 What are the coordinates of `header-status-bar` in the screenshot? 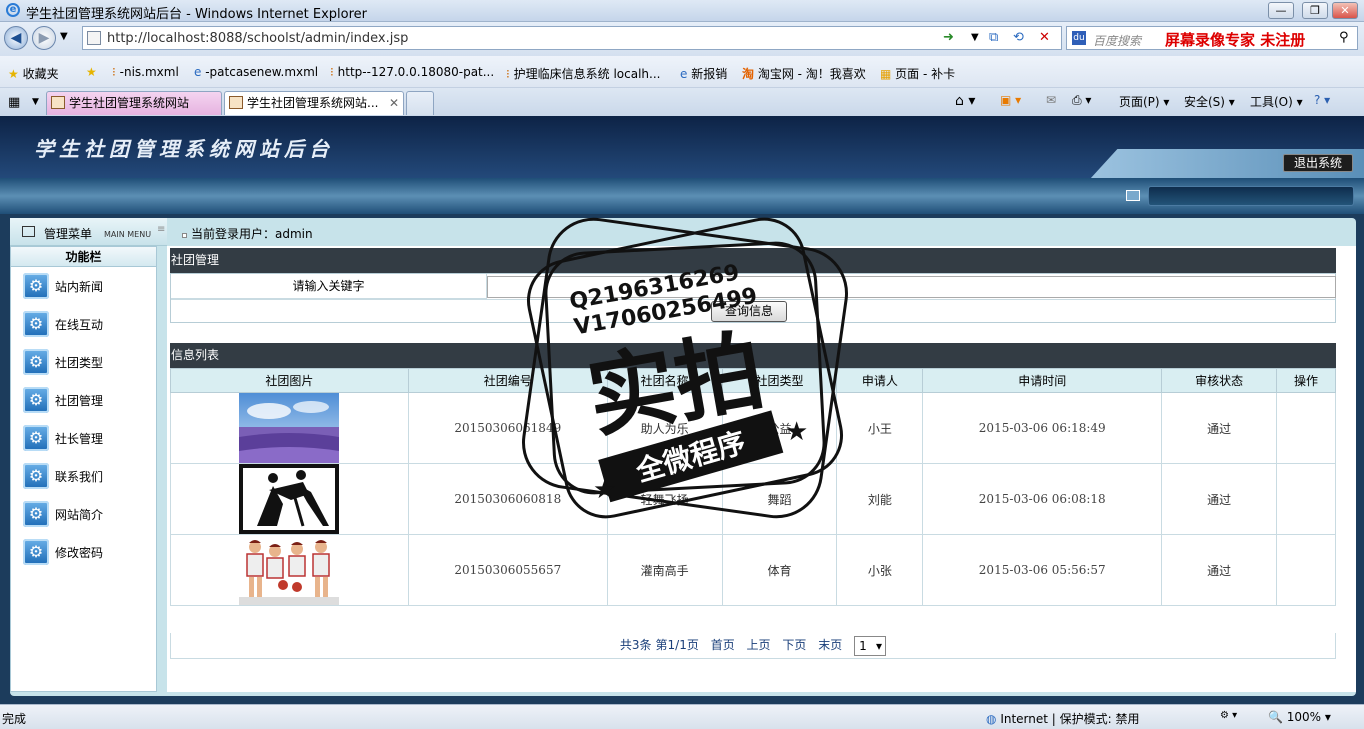 It's located at (1251, 196).